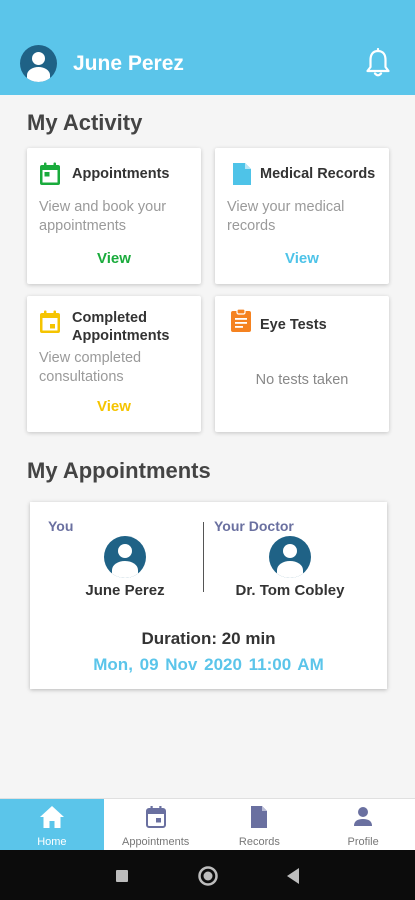 The image size is (415, 900). I want to click on patient-avatar-icon, so click(125, 557).